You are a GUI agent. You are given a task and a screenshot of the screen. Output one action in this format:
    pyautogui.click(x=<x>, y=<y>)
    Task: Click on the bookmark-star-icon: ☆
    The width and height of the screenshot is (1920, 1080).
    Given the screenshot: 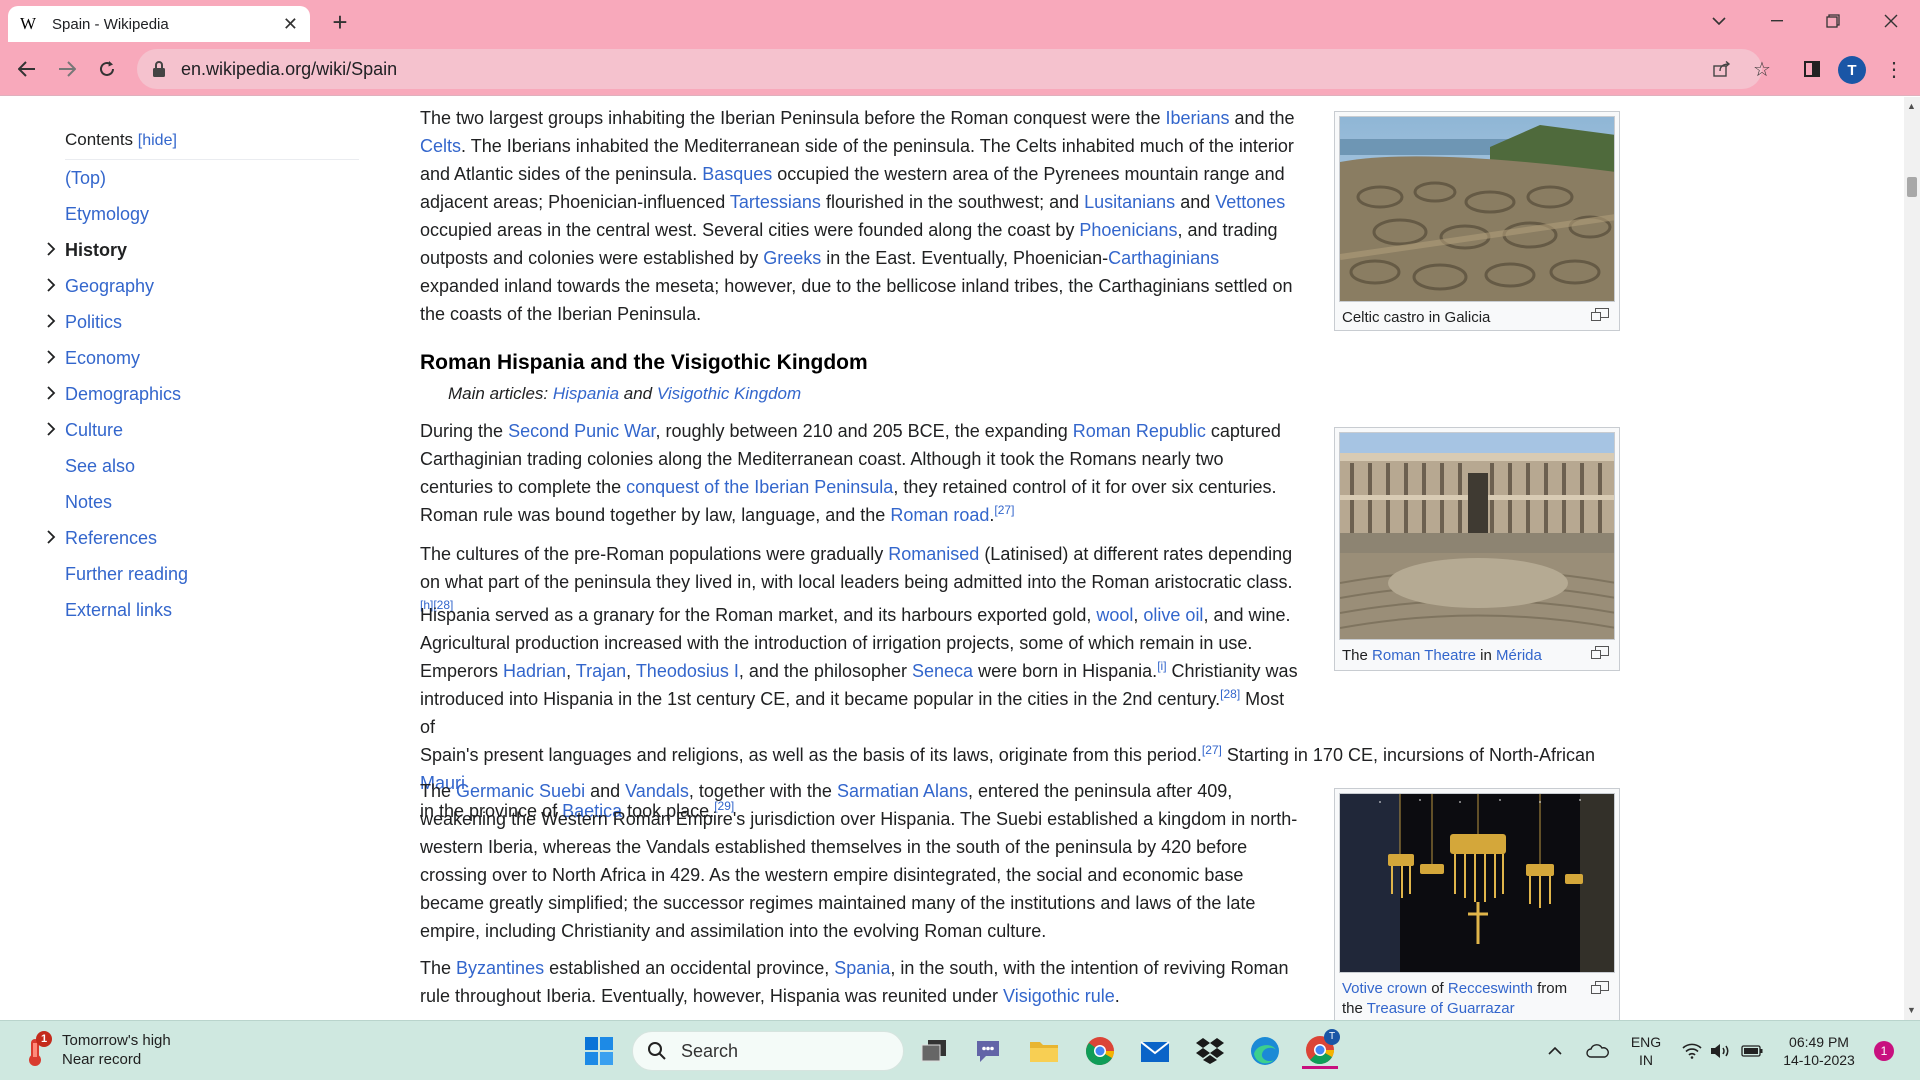 What is the action you would take?
    pyautogui.click(x=1762, y=69)
    